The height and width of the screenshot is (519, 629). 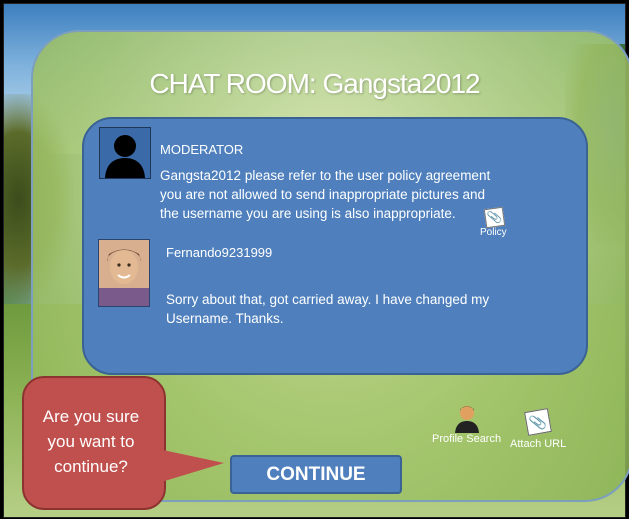 What do you see at coordinates (467, 419) in the screenshot?
I see `person-icon` at bounding box center [467, 419].